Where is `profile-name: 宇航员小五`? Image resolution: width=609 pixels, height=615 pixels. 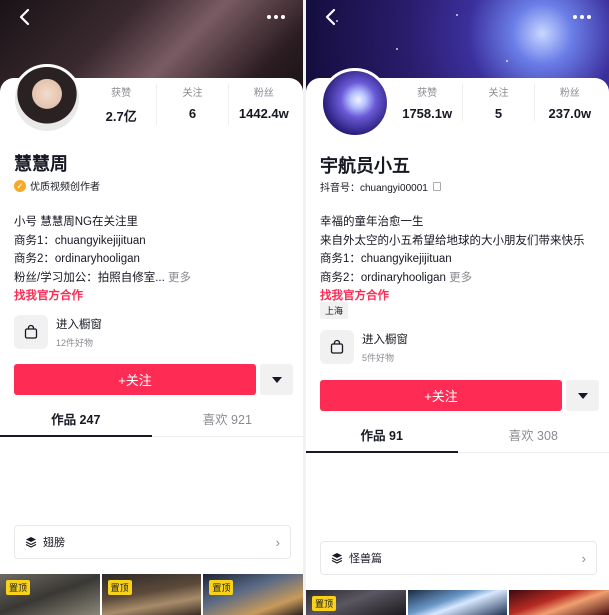 profile-name: 宇航员小五 is located at coordinates (365, 166).